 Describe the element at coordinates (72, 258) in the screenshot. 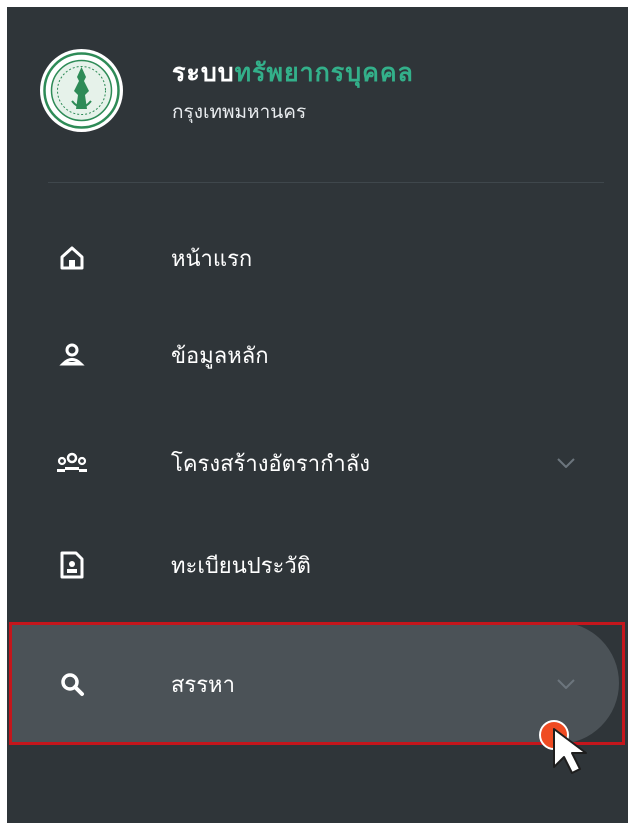

I see `home-icon` at that location.